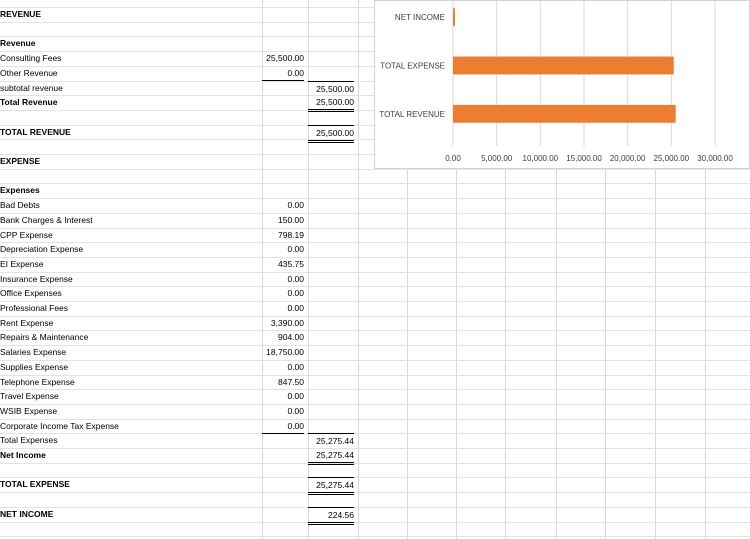 The width and height of the screenshot is (750, 539). What do you see at coordinates (584, 158) in the screenshot?
I see `x-tick-label: 15,000.00` at bounding box center [584, 158].